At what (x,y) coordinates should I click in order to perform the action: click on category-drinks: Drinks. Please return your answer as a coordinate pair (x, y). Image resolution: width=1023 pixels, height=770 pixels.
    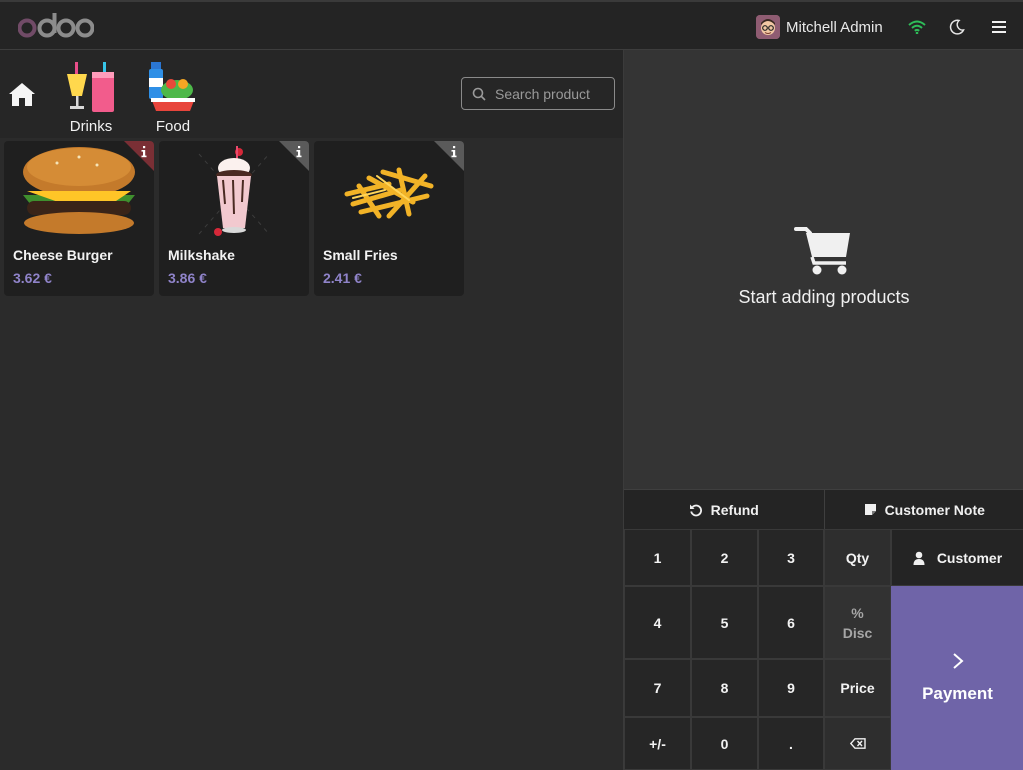
    Looking at the image, I should click on (91, 96).